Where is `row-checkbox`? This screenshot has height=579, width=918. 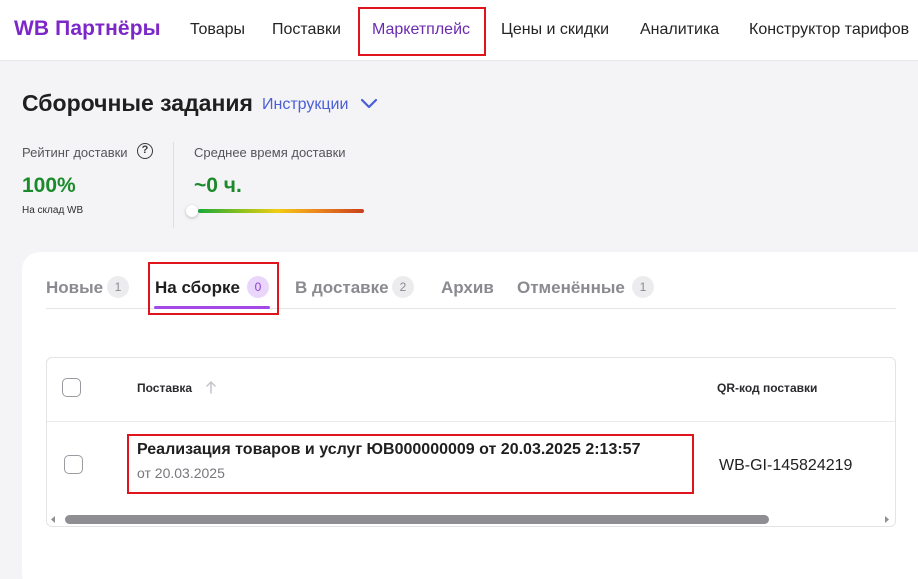
row-checkbox is located at coordinates (73, 464).